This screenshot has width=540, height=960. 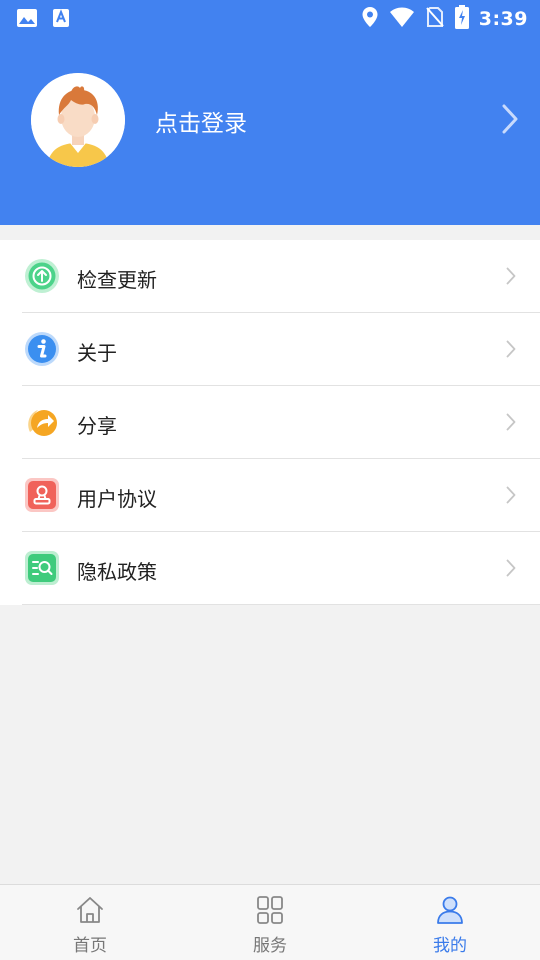 I want to click on tab-services: 服务, so click(x=270, y=922).